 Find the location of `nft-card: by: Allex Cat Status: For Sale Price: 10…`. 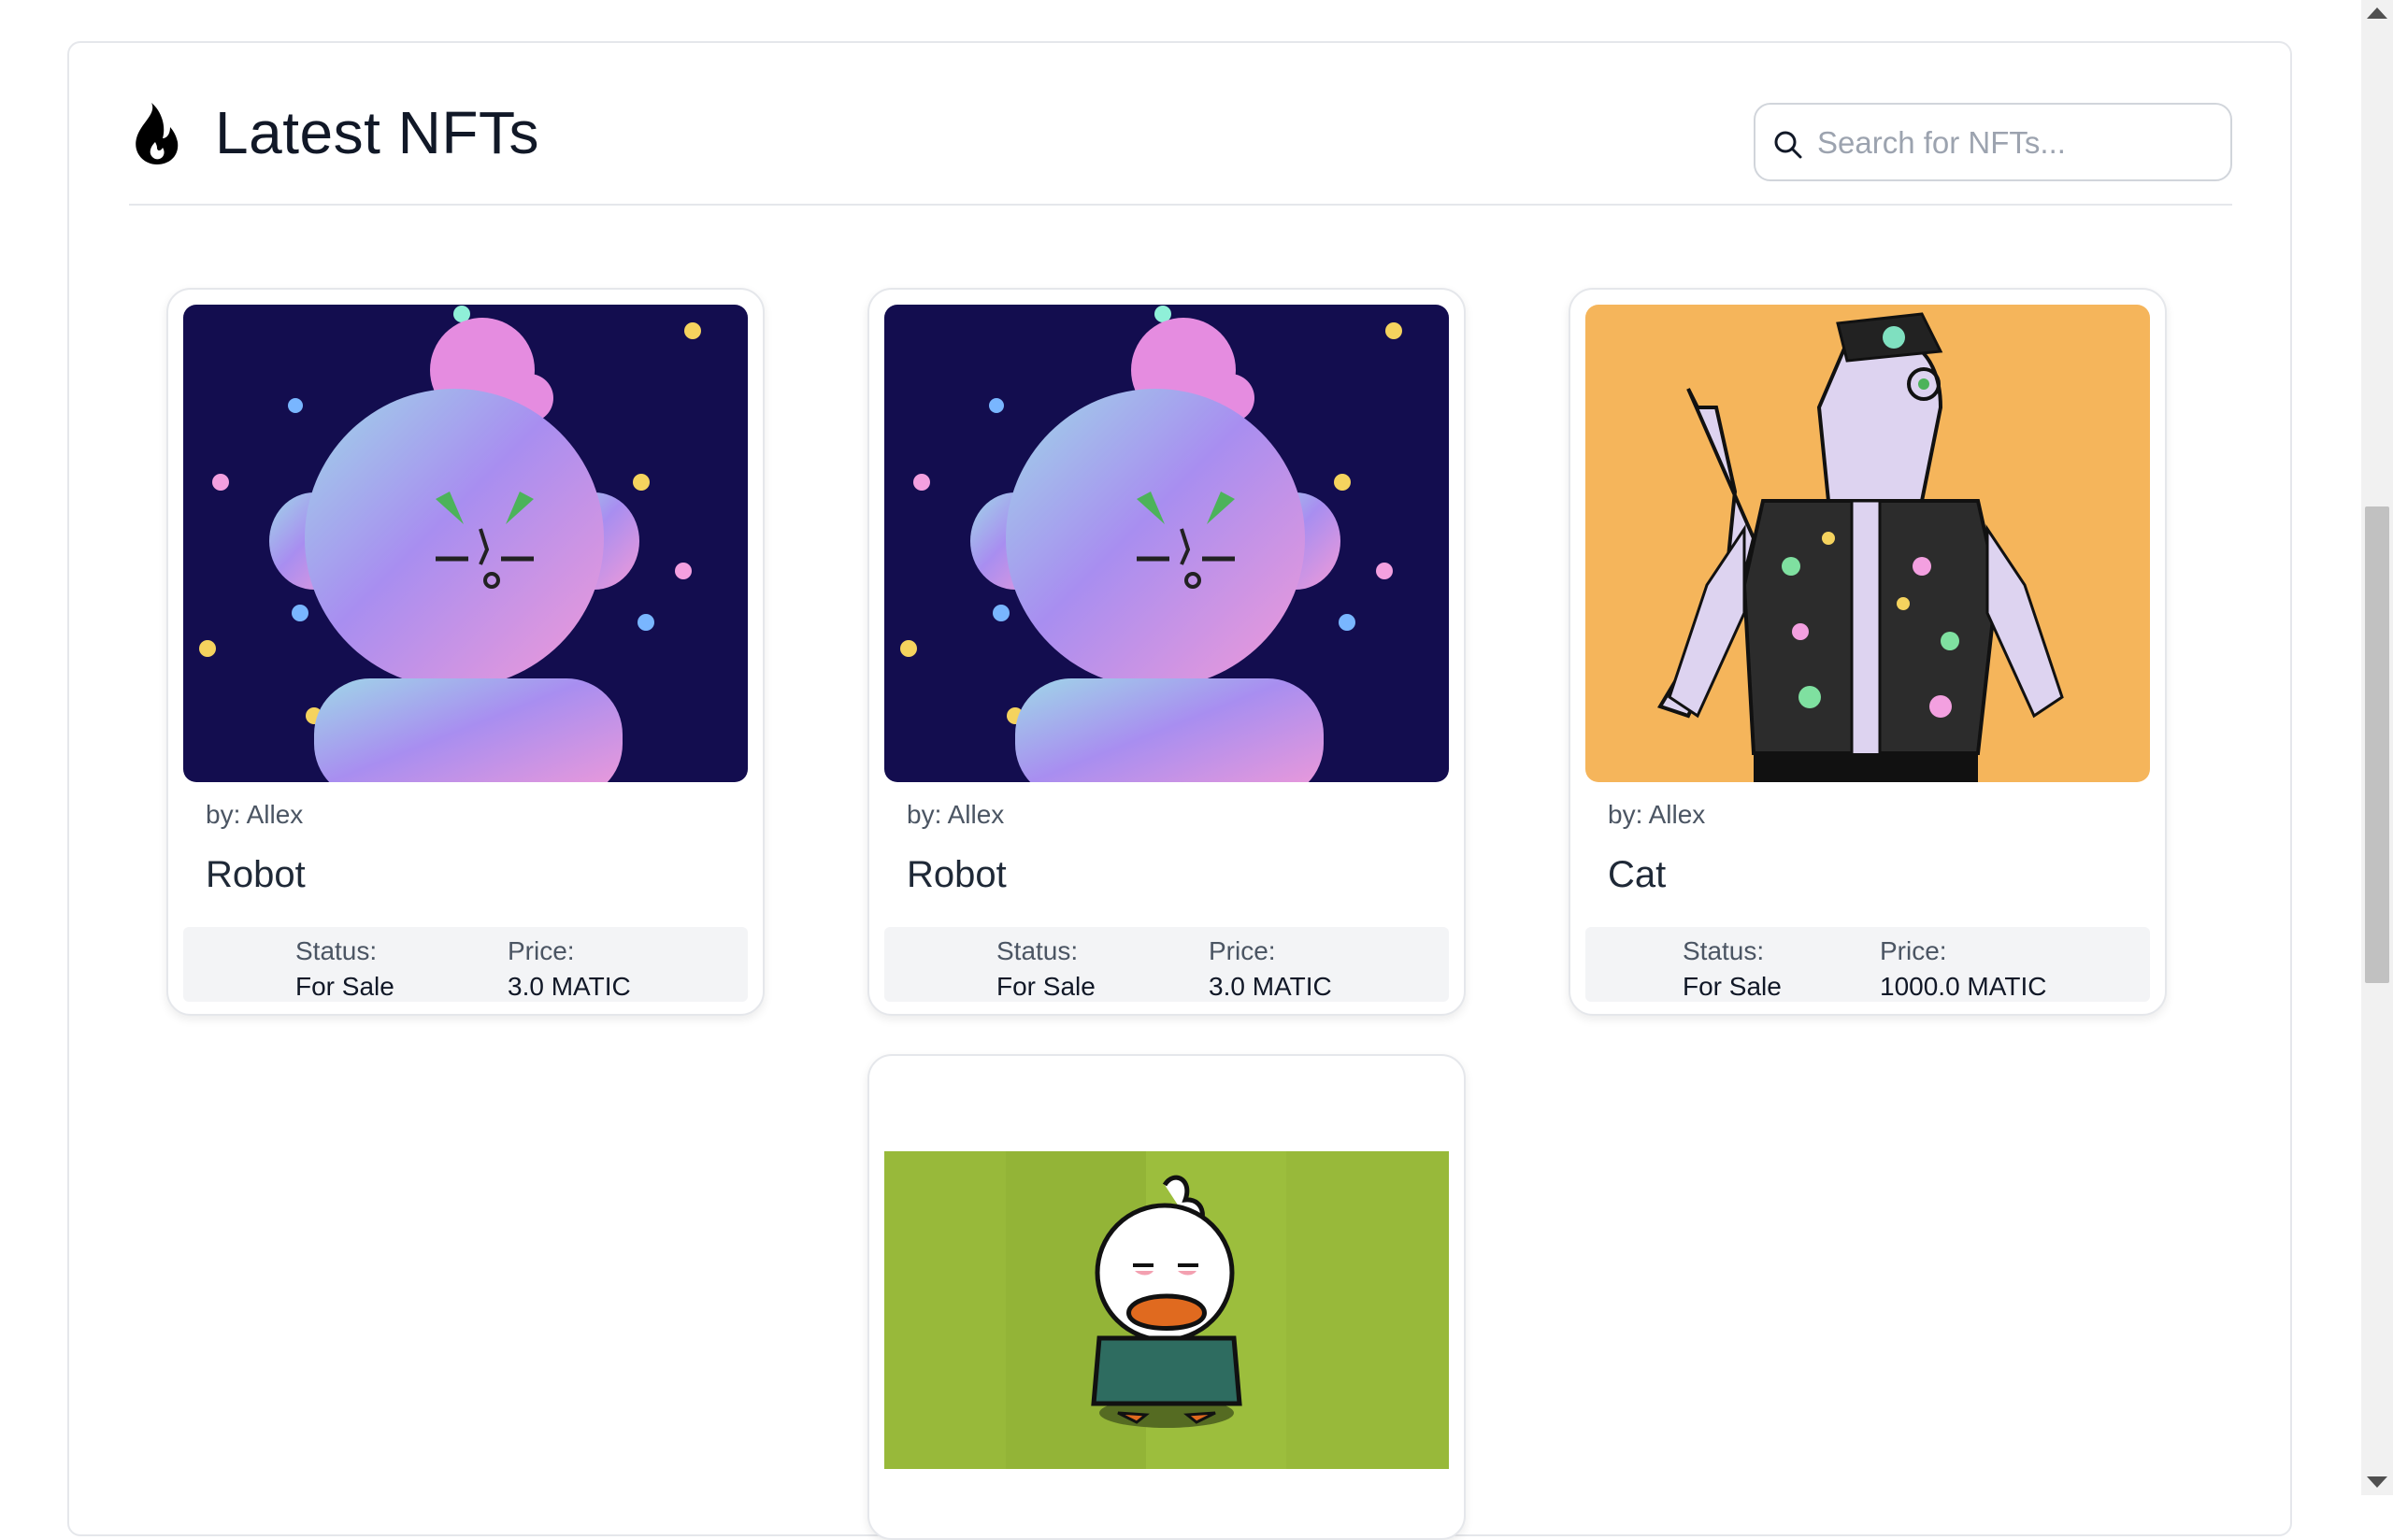

nft-card: by: Allex Cat Status: For Sale Price: 10… is located at coordinates (1868, 652).